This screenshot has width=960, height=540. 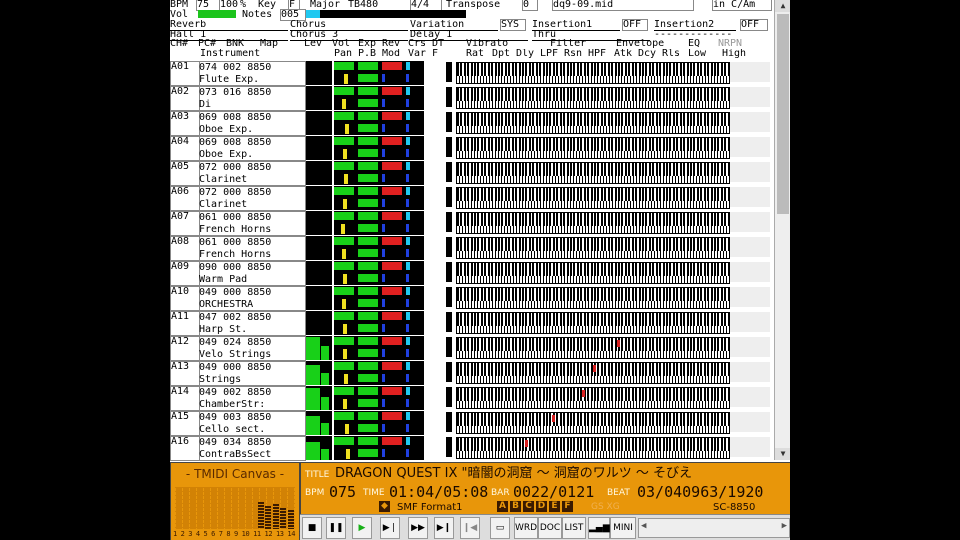 I want to click on header-envelope: Envelope, so click(x=640, y=44).